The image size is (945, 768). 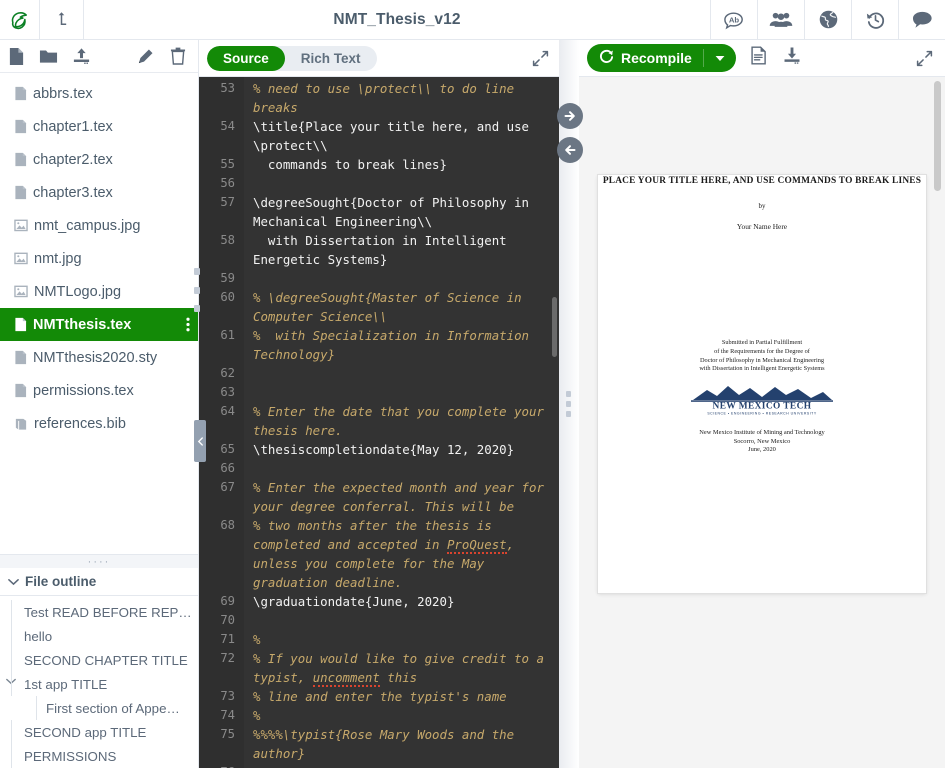 I want to click on outline-item-label: 1st app TITLE, so click(x=66, y=684).